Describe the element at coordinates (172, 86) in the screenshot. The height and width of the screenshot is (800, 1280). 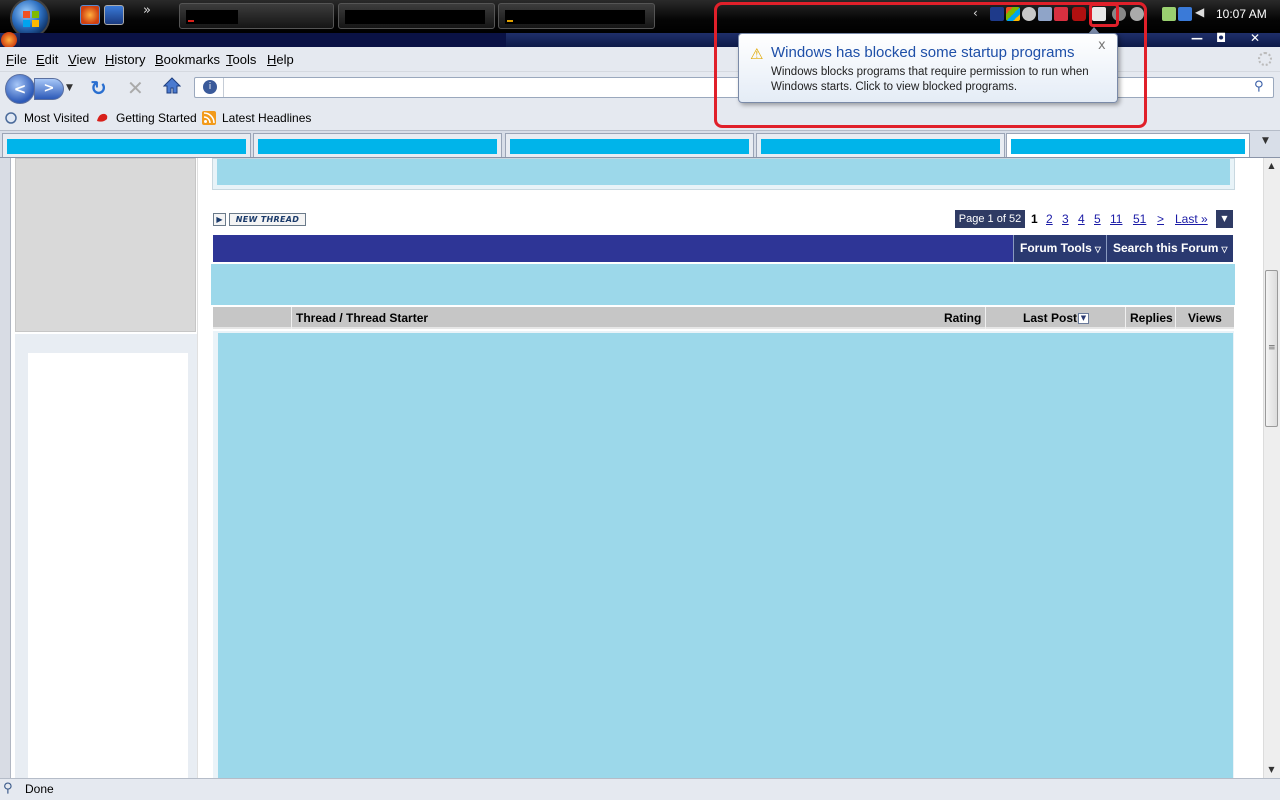
I see `home-button` at that location.